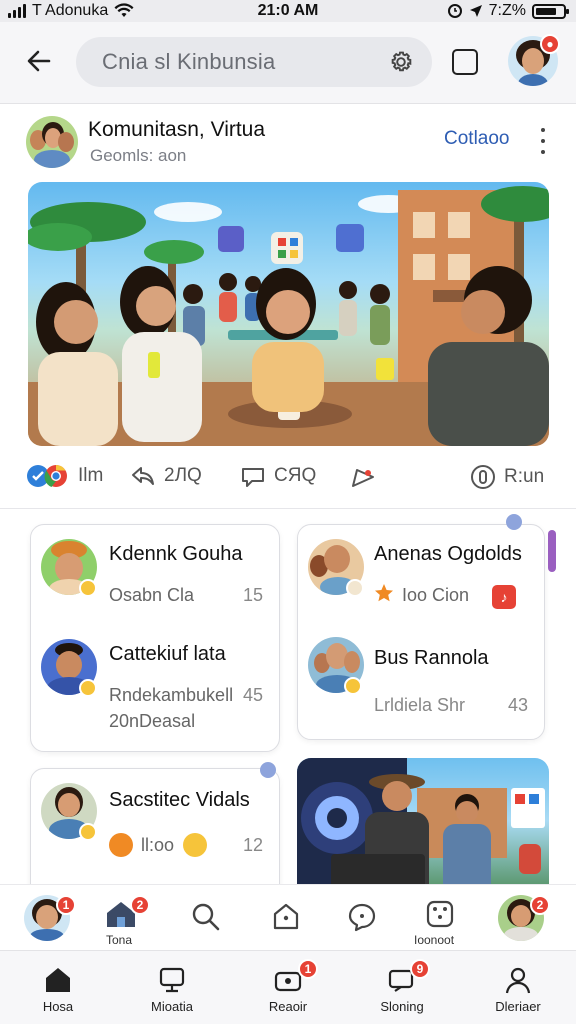 This screenshot has width=576, height=1024. I want to click on battery-percent: 7:Z%, so click(507, 10).